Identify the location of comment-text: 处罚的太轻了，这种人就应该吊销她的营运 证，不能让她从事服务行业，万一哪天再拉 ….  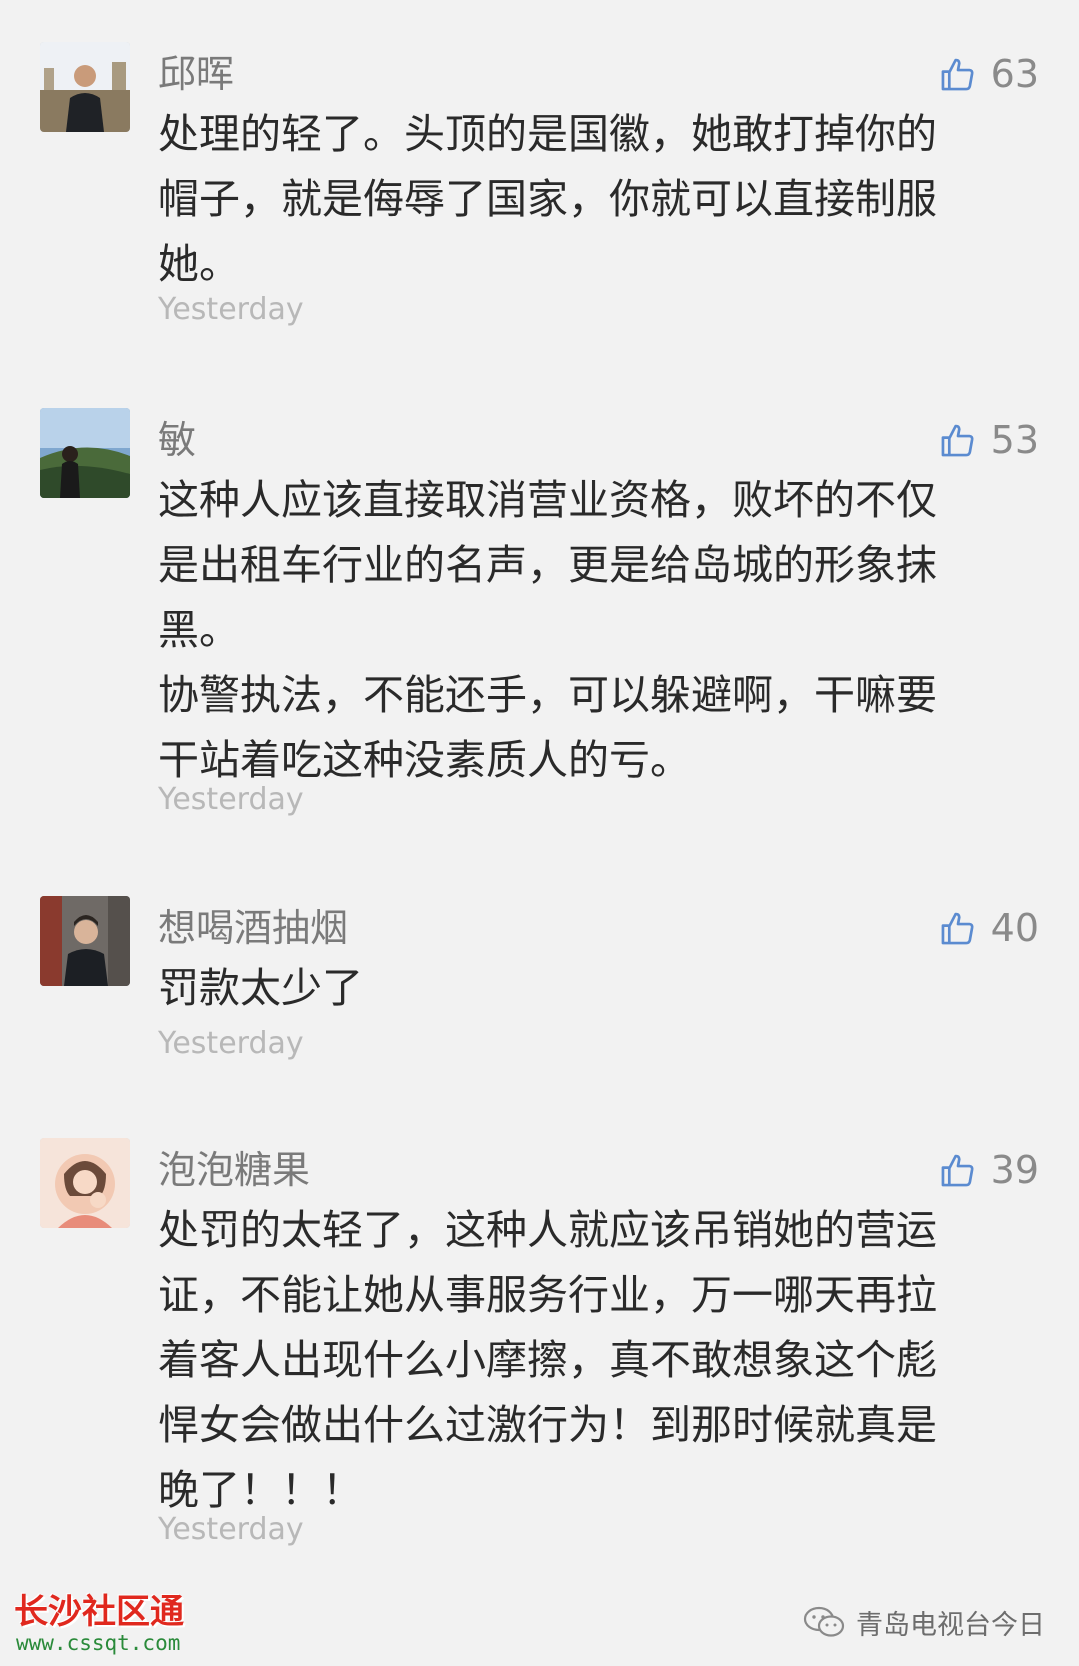
(547, 1360).